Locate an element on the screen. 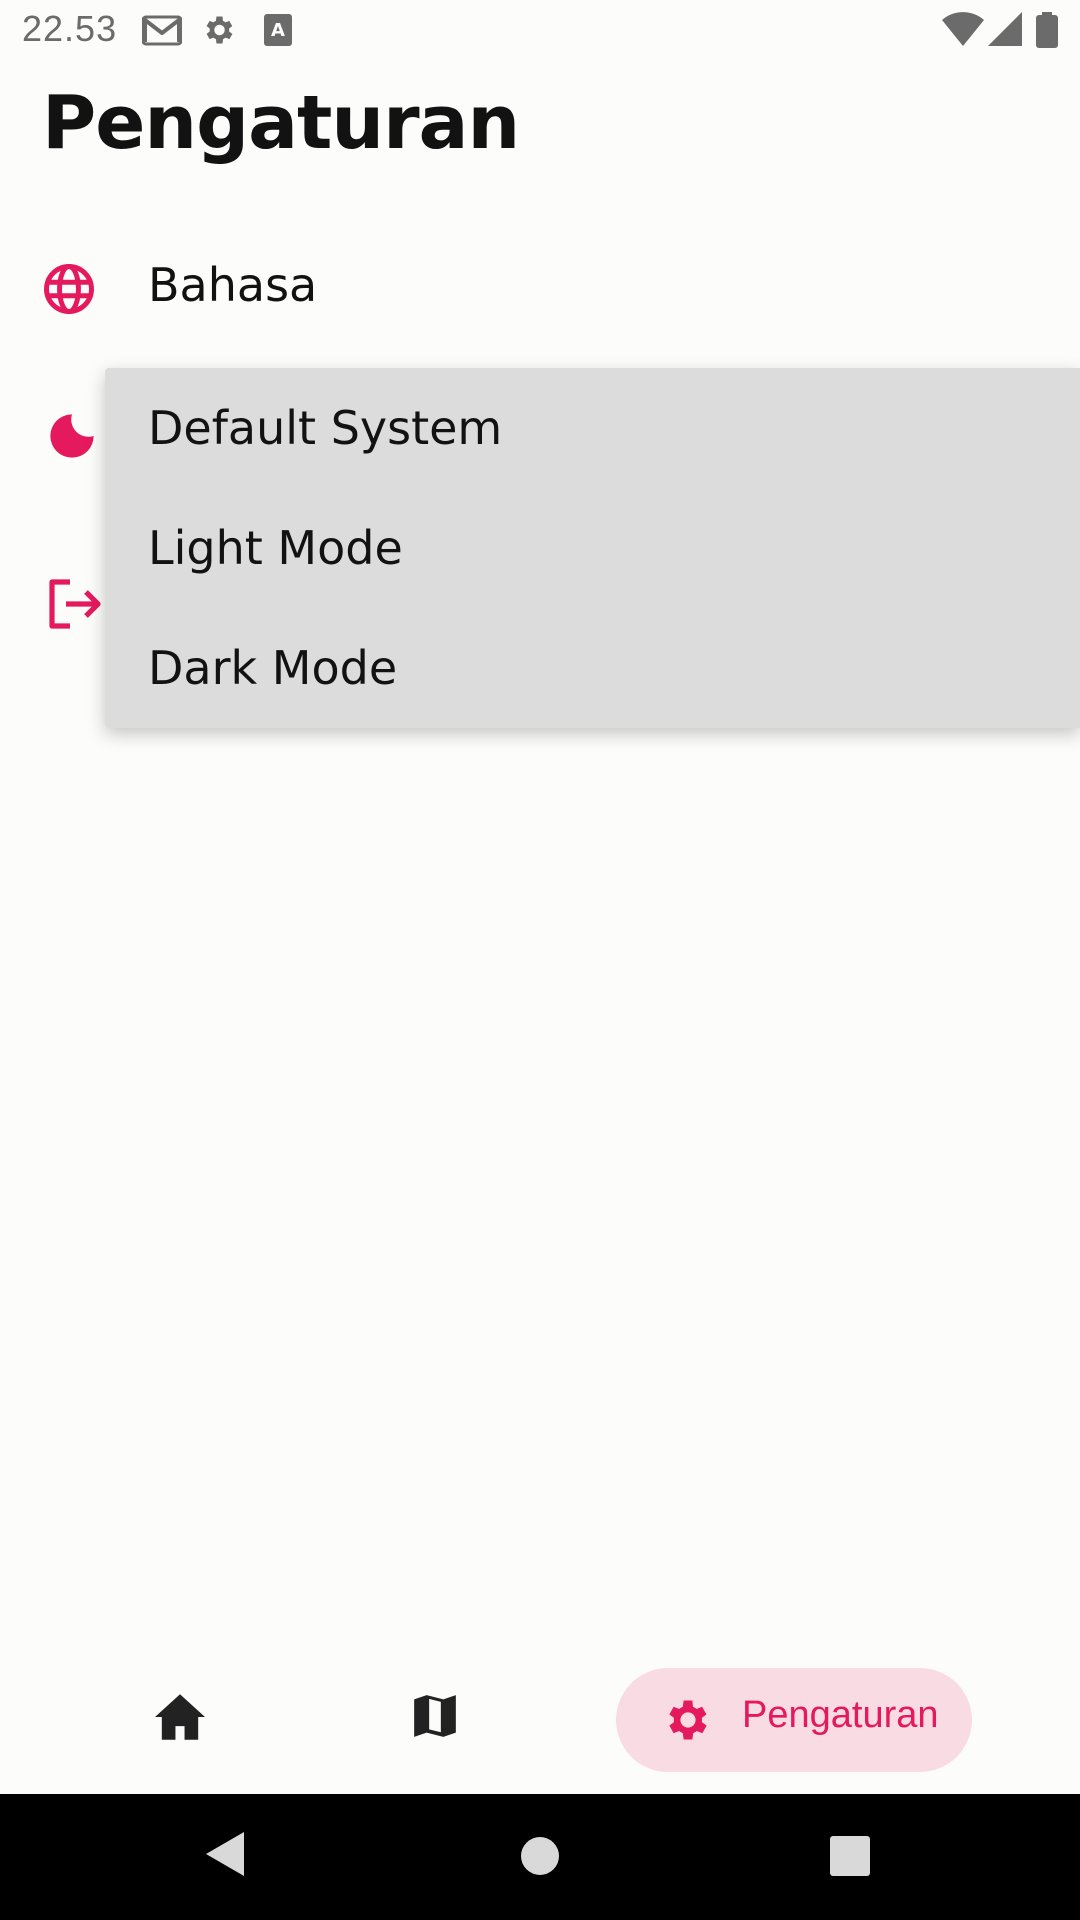 This screenshot has width=1080, height=1920. language-label: Bahasa is located at coordinates (233, 285).